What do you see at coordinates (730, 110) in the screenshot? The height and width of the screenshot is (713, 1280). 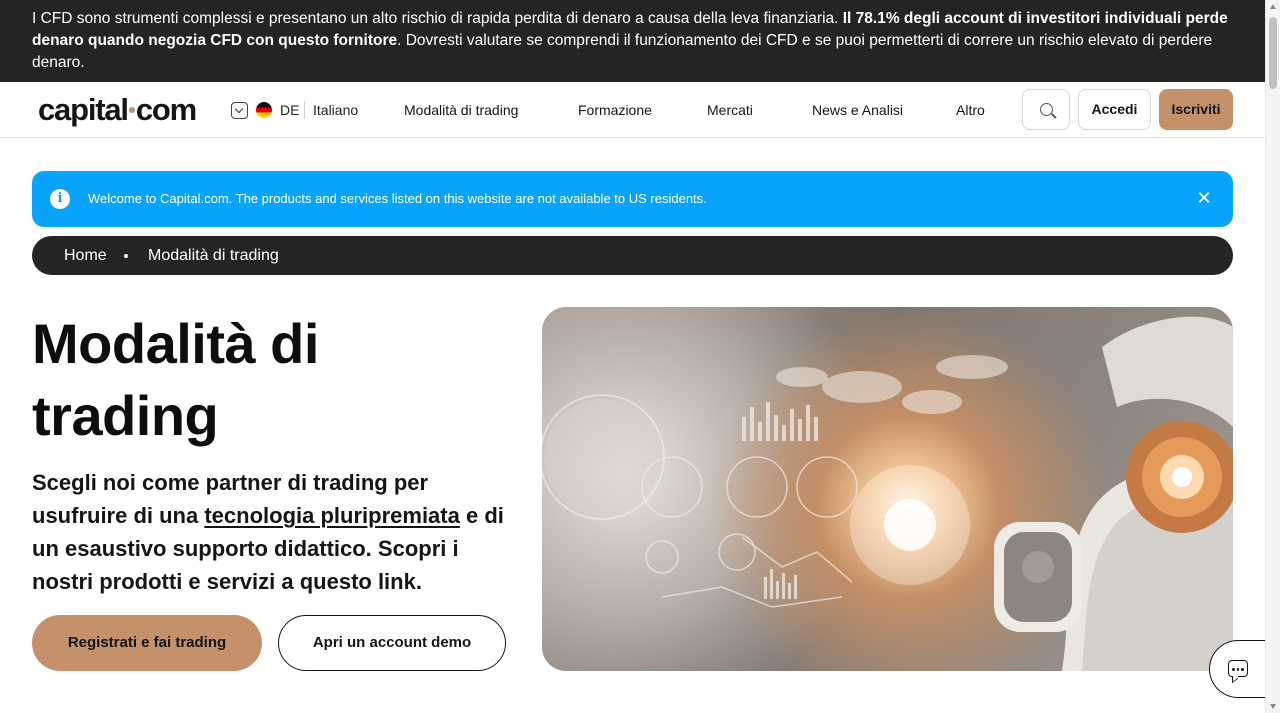 I see `nav-markets: Mercati` at bounding box center [730, 110].